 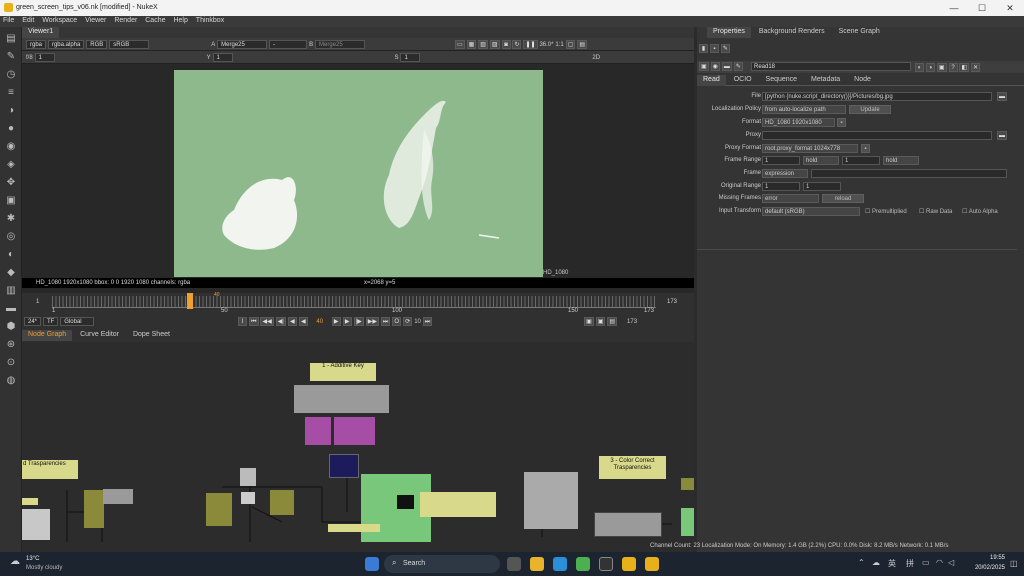 I want to click on backdrop-grey-color-correct, so click(x=628, y=524).